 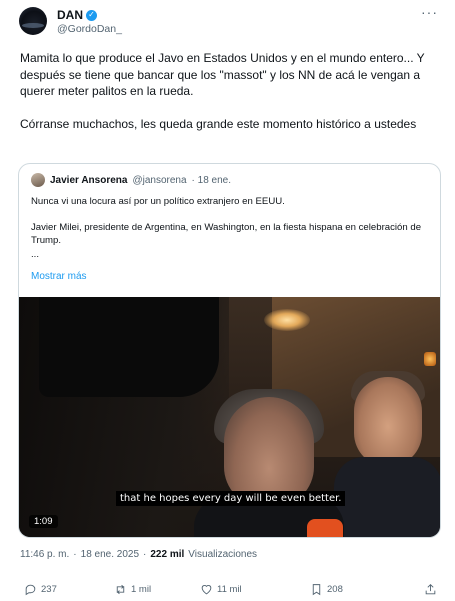 I want to click on author-handle: @GordoDan_, so click(x=89, y=29).